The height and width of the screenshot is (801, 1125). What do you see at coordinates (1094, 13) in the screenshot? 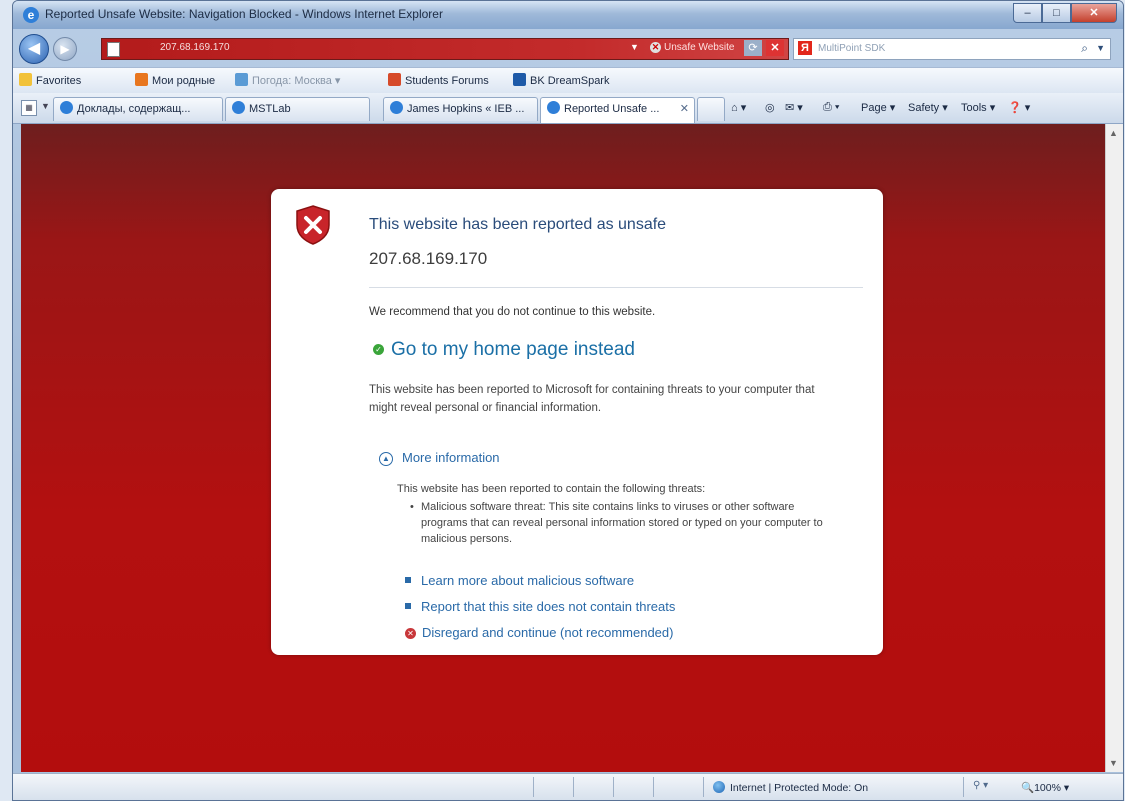
I see `close-button: ✕` at bounding box center [1094, 13].